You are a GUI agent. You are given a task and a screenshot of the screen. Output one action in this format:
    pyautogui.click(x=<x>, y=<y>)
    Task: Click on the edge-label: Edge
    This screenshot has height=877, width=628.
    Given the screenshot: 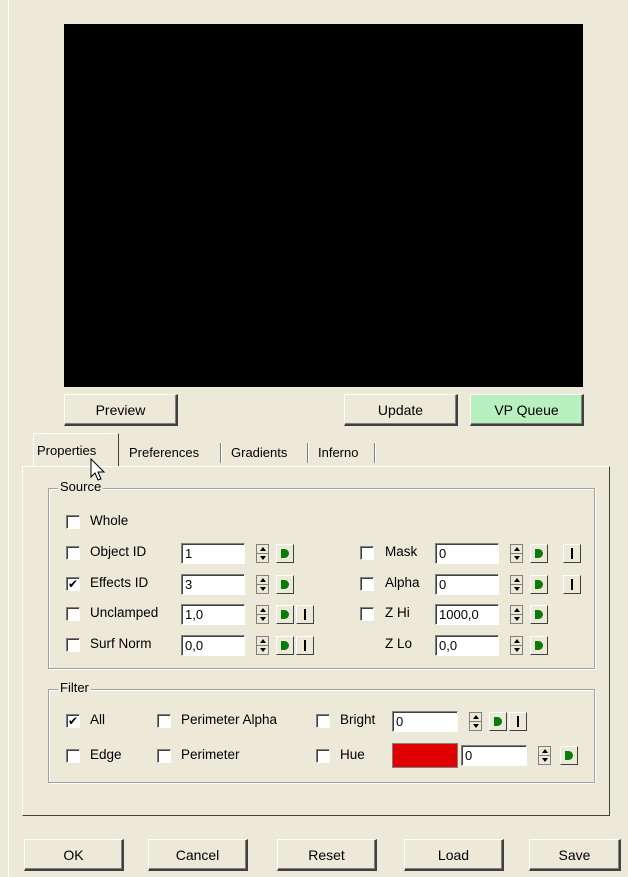 What is the action you would take?
    pyautogui.click(x=106, y=754)
    